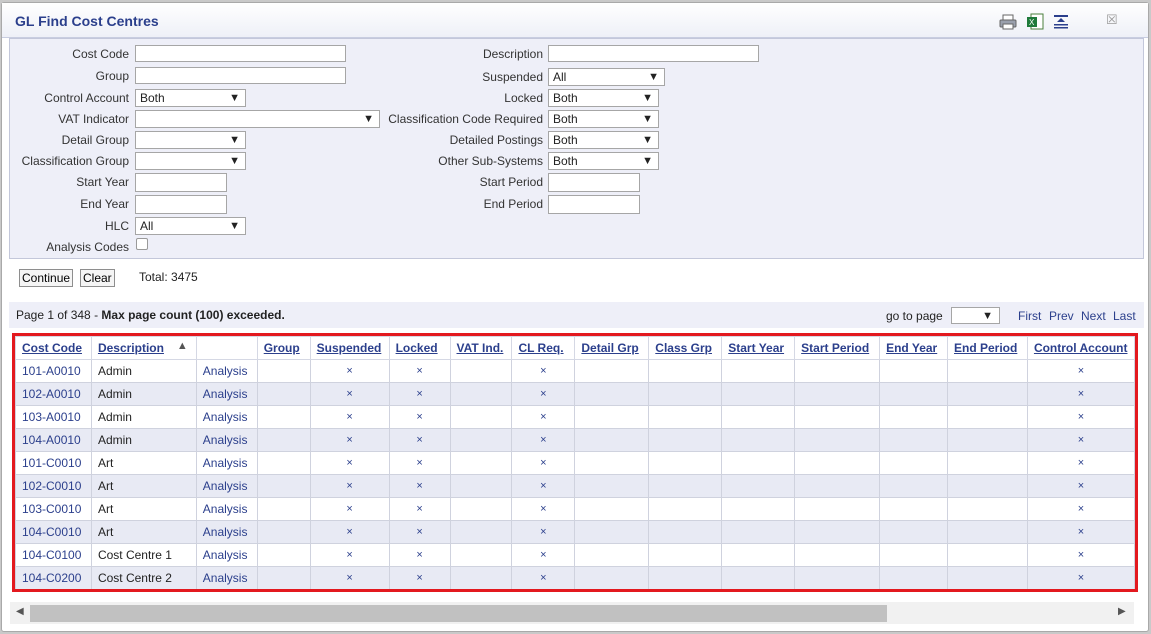  What do you see at coordinates (575, 509) in the screenshot?
I see `table-row: 103-C0010 Art Analysis × × × ×` at bounding box center [575, 509].